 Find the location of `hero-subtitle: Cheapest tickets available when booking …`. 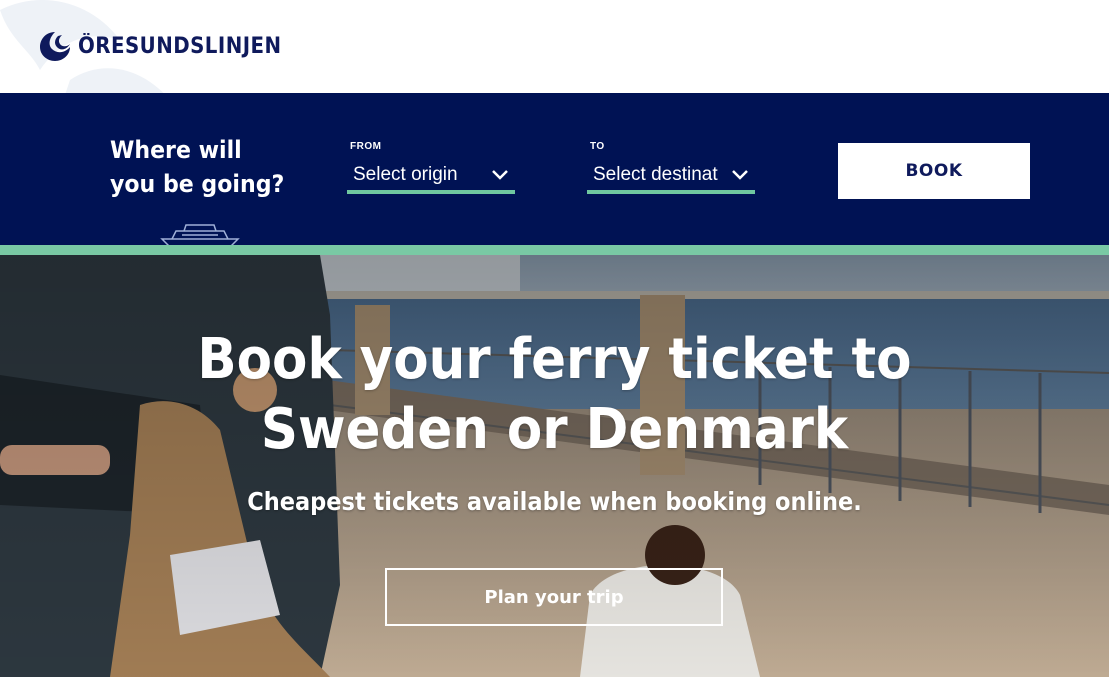

hero-subtitle: Cheapest tickets available when booking … is located at coordinates (554, 501).